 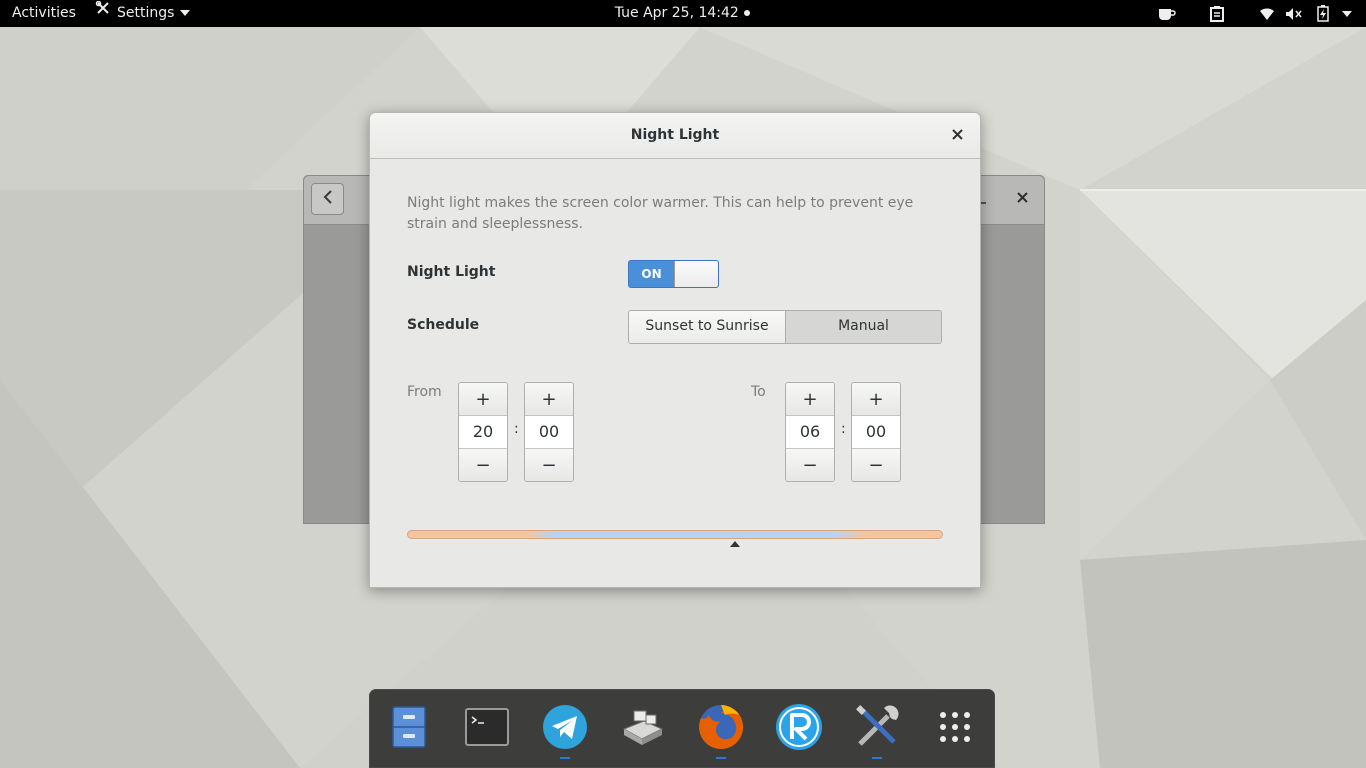 I want to click on to-minute-spinbutton: + 00 −, so click(x=876, y=432).